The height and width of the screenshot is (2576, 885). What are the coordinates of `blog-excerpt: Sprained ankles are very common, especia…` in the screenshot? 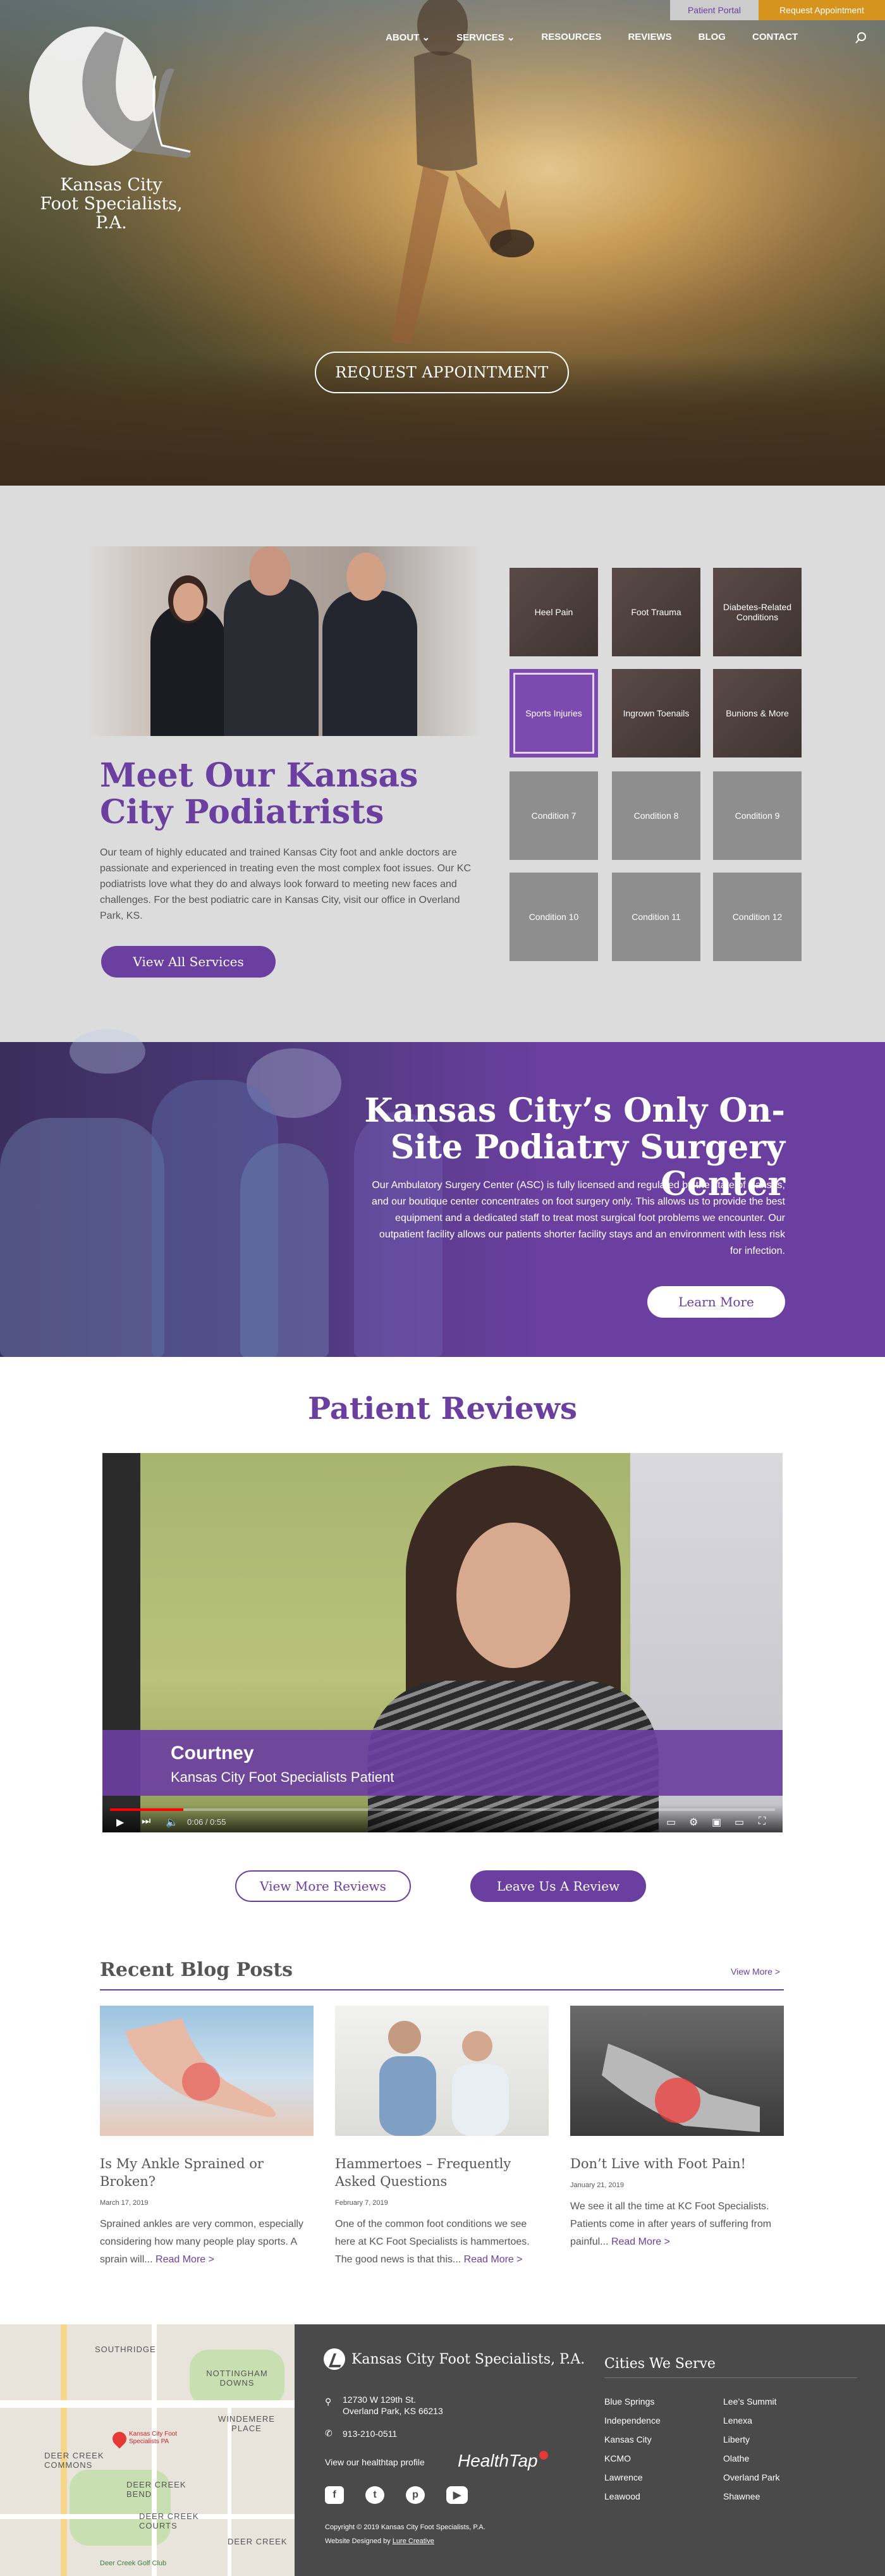 It's located at (207, 2242).